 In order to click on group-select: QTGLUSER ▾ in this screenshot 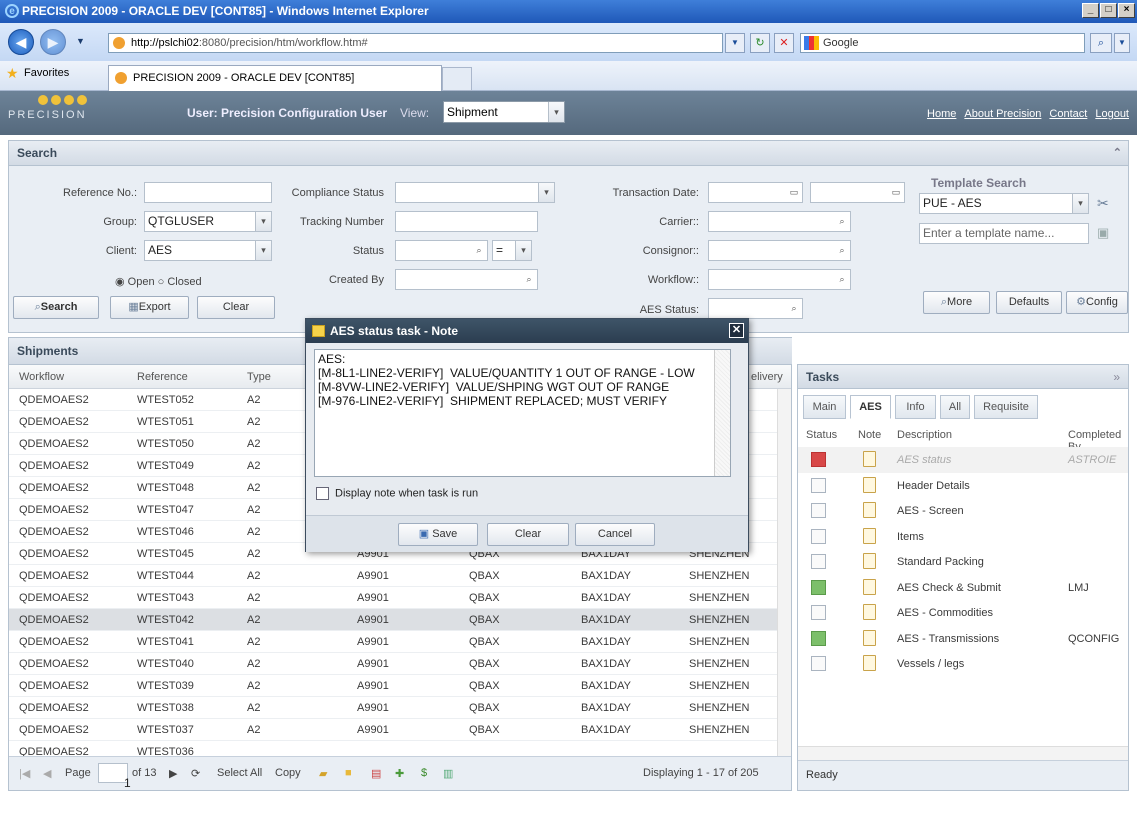, I will do `click(208, 221)`.